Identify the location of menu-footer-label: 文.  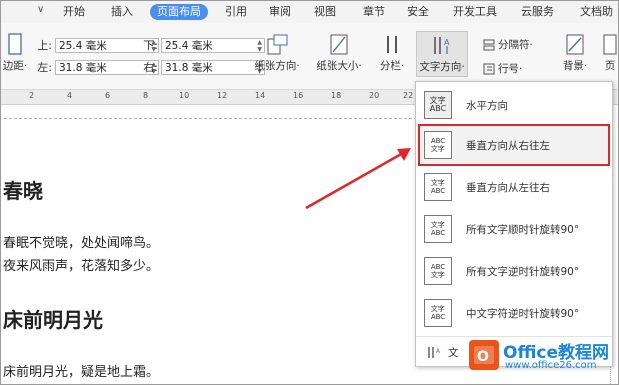
(453, 352).